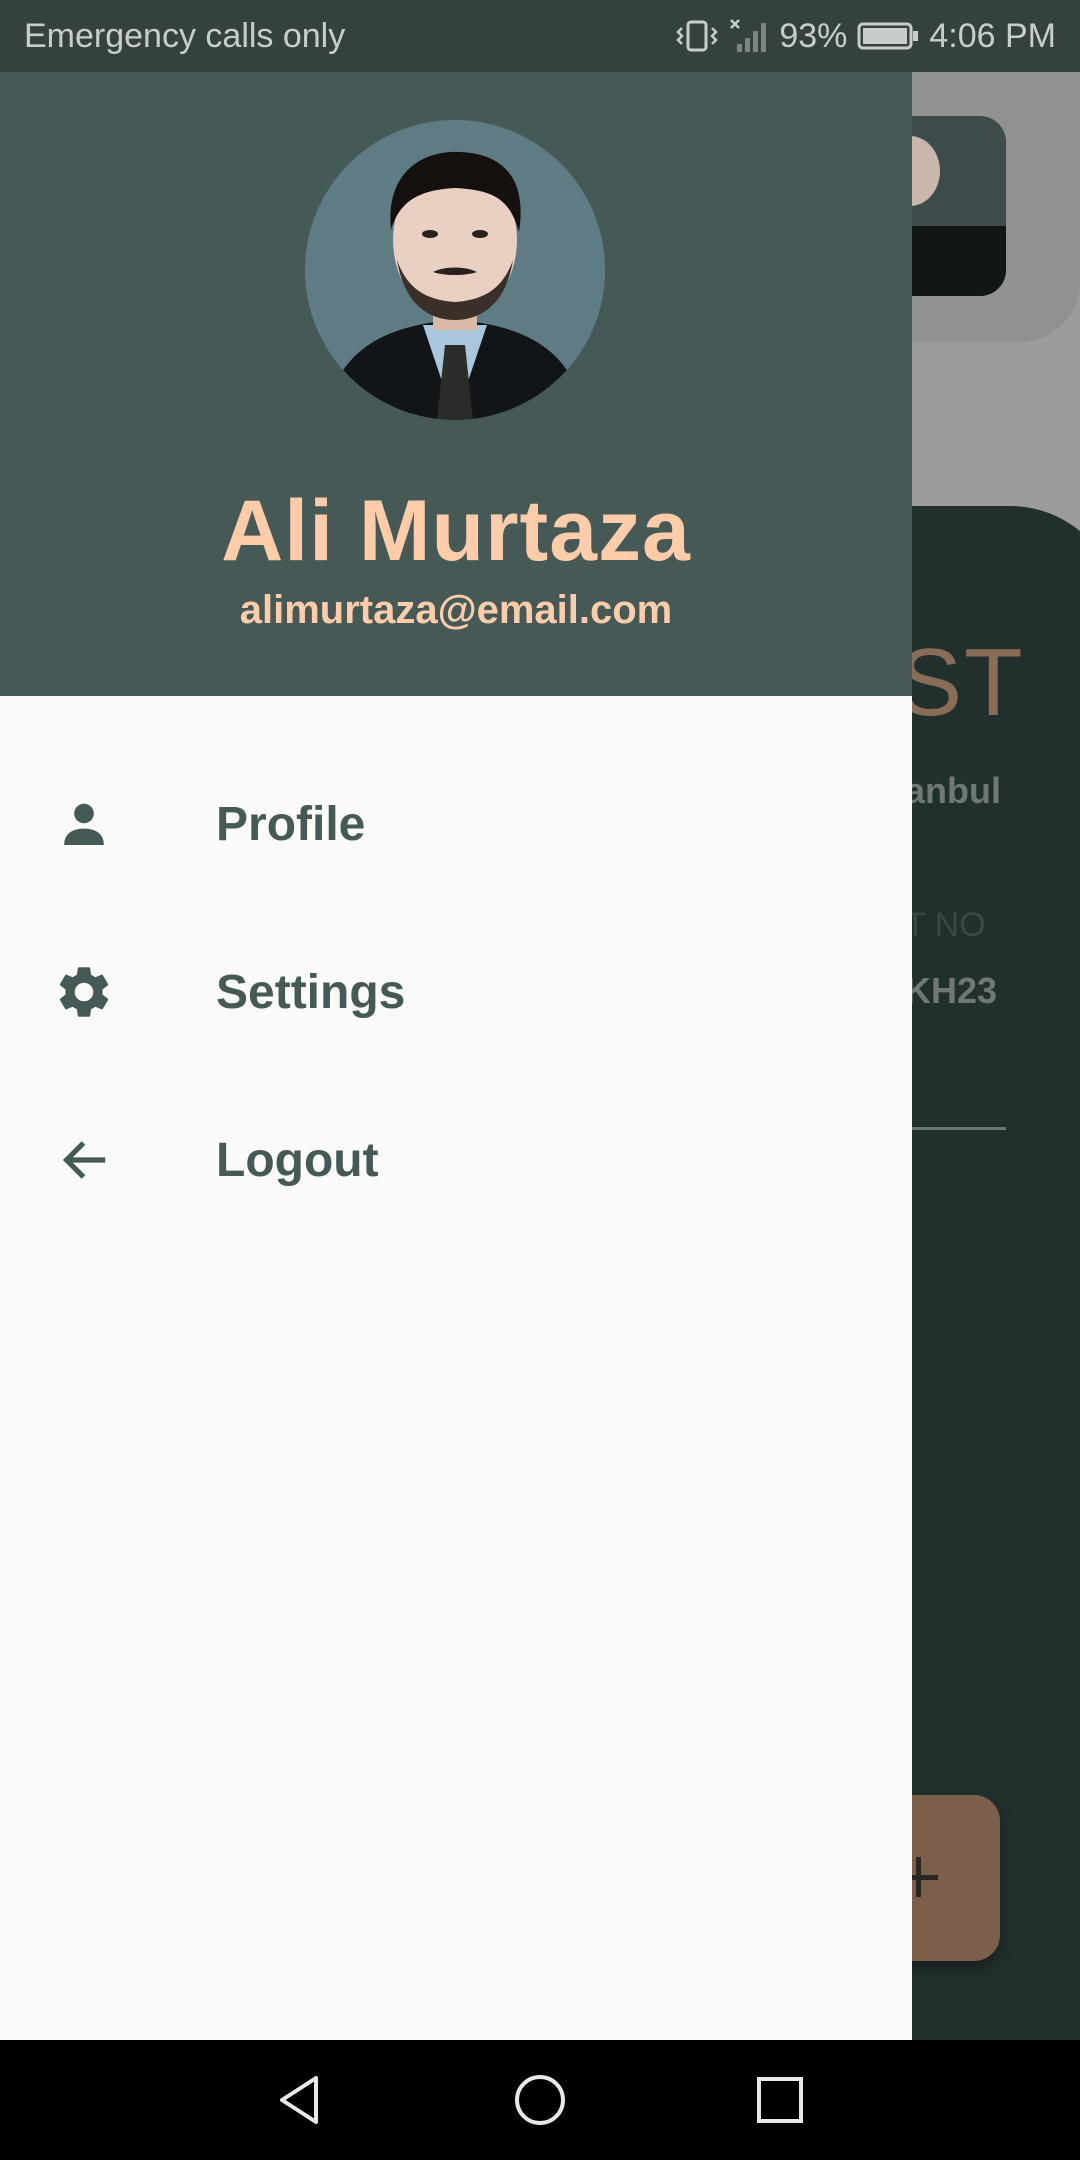  I want to click on menu-item-settings: Settings, so click(456, 992).